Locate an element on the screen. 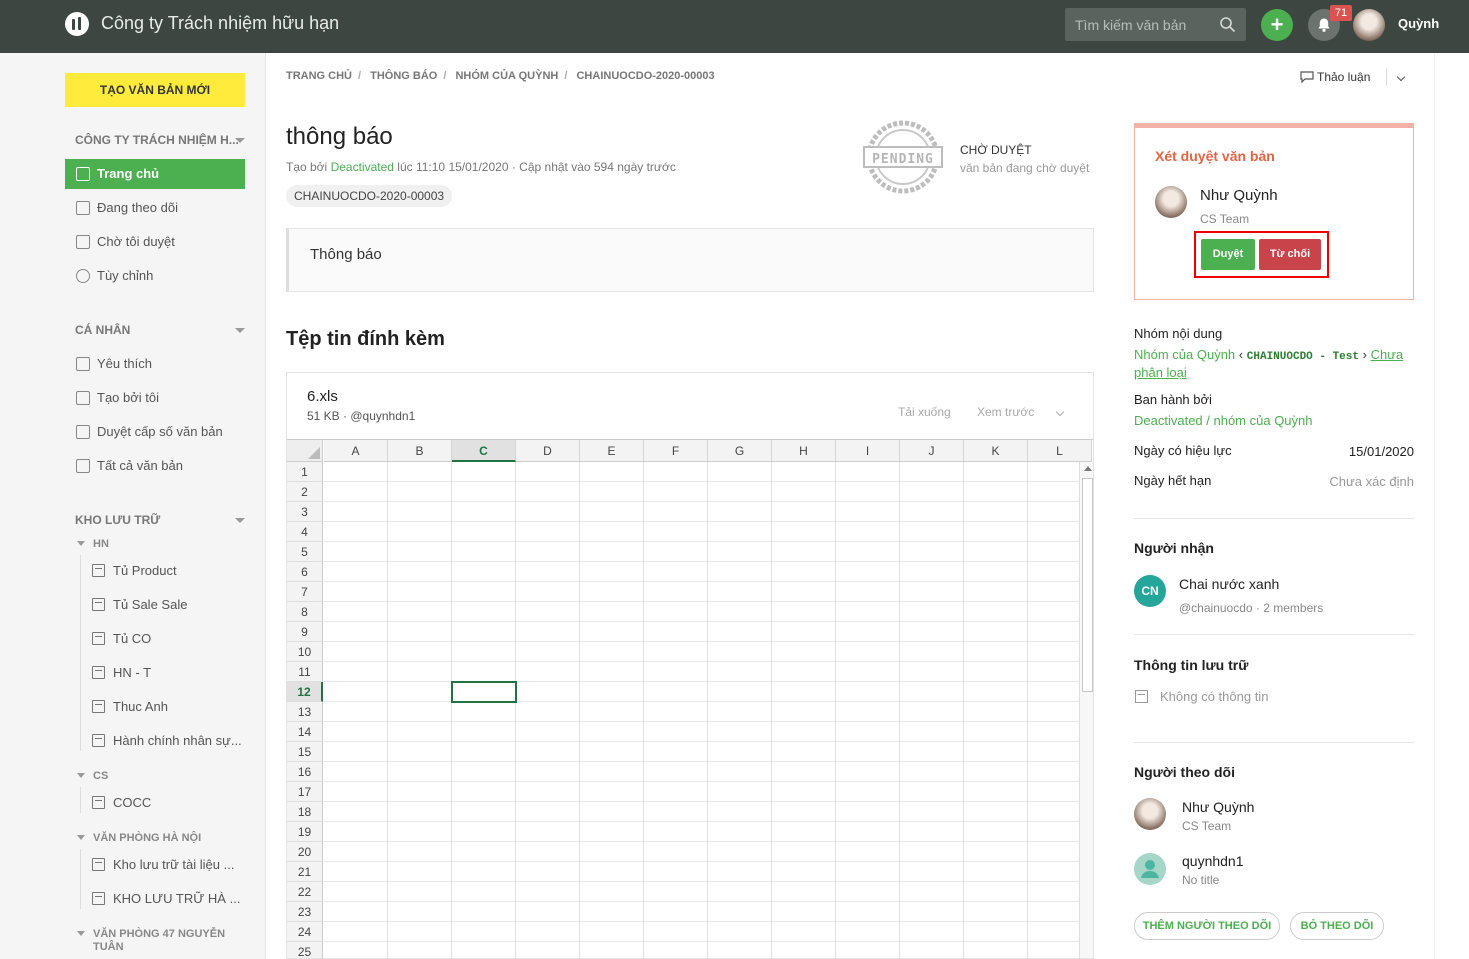  unfollow-button: BỎ THEO DÕI is located at coordinates (1337, 926).